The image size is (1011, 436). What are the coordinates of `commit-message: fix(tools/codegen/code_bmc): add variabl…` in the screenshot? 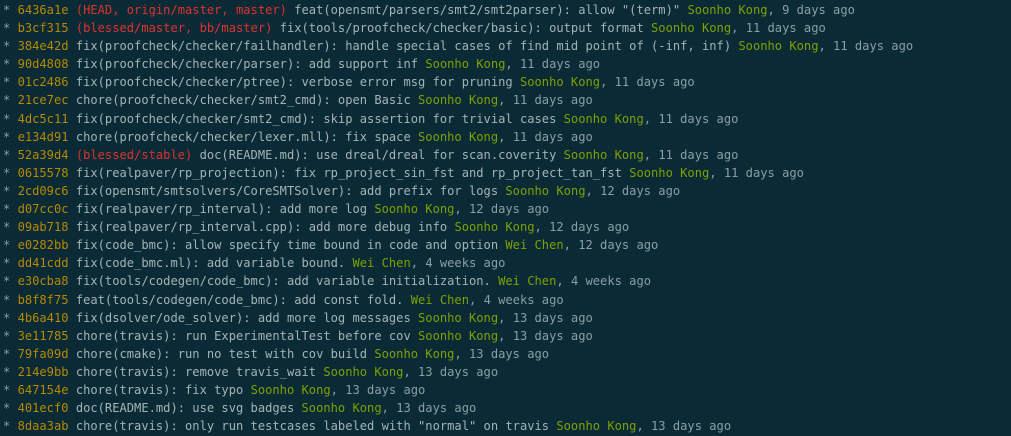 It's located at (283, 281).